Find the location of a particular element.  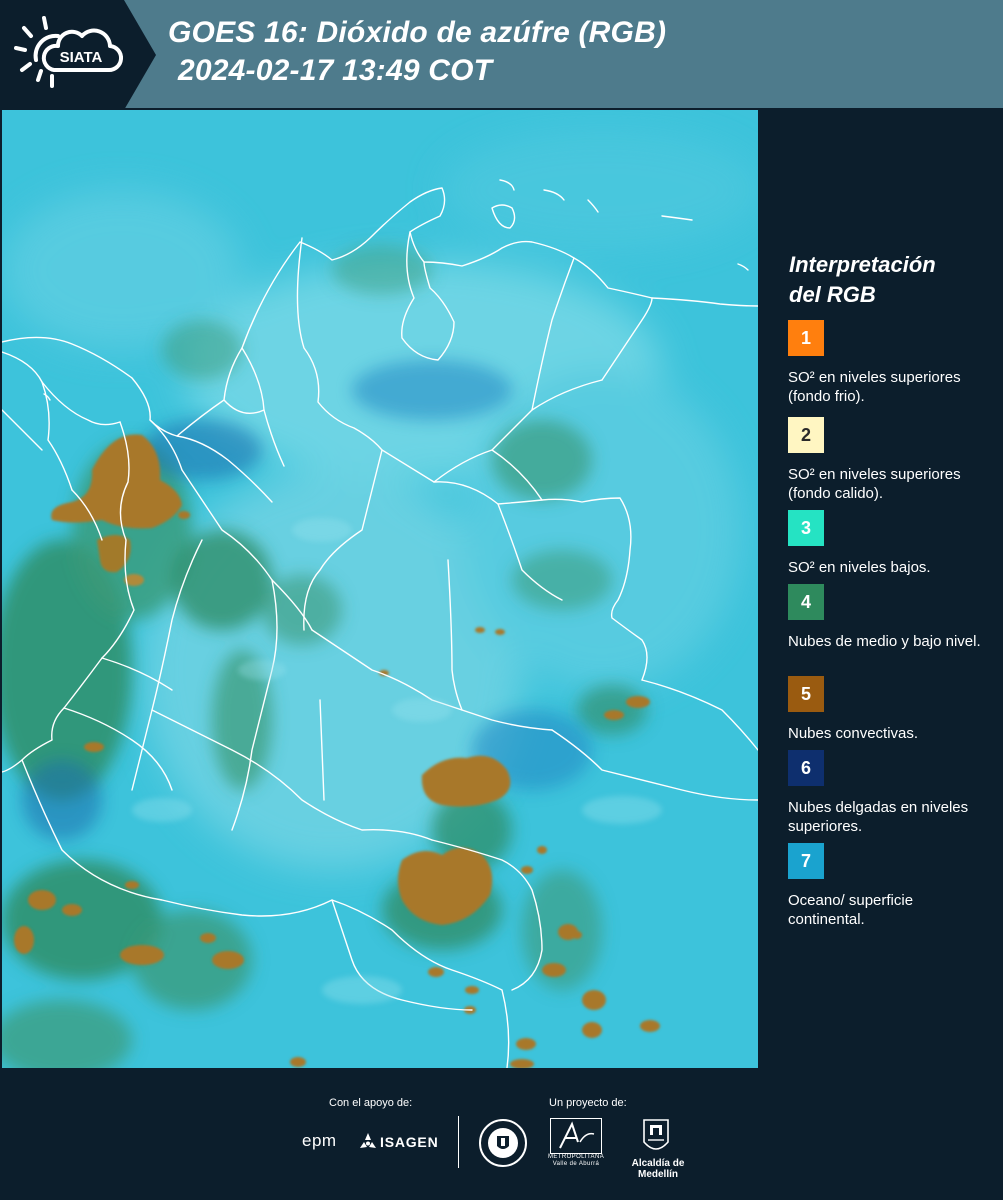

support-label: Con el apoyo de: is located at coordinates (371, 1103).